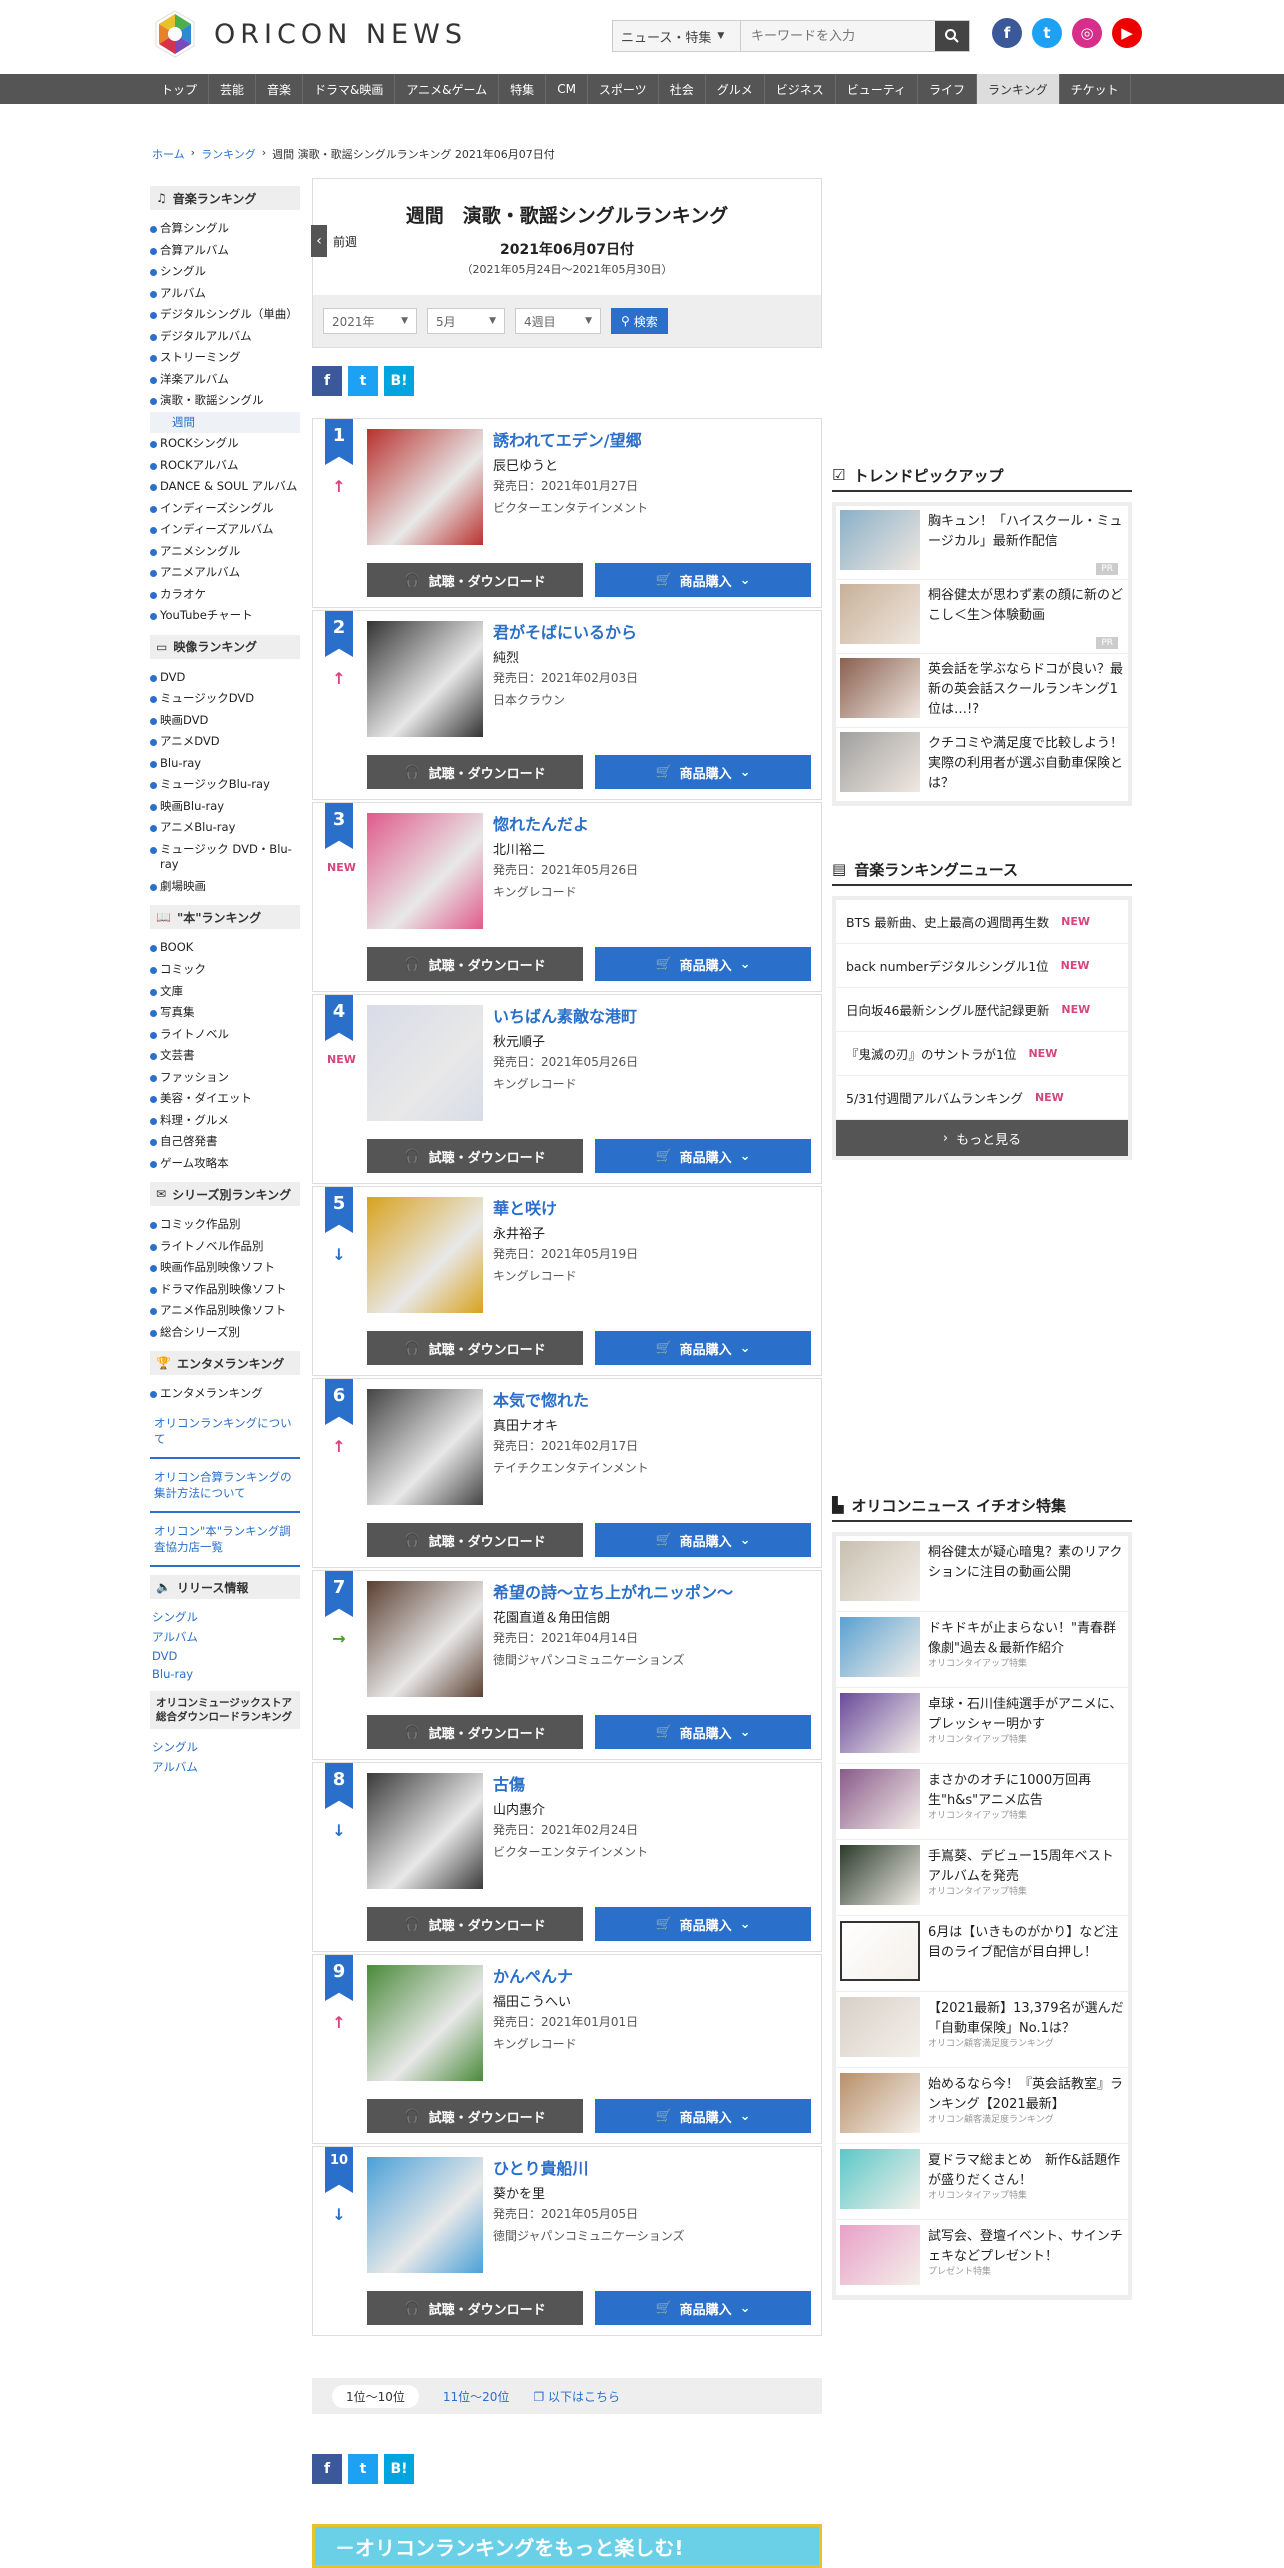  What do you see at coordinates (982, 1878) in the screenshot?
I see `pickup-item: 手嶌葵、デビュー15周年ベストアルバムを発売 オリコンタイアップ特集` at bounding box center [982, 1878].